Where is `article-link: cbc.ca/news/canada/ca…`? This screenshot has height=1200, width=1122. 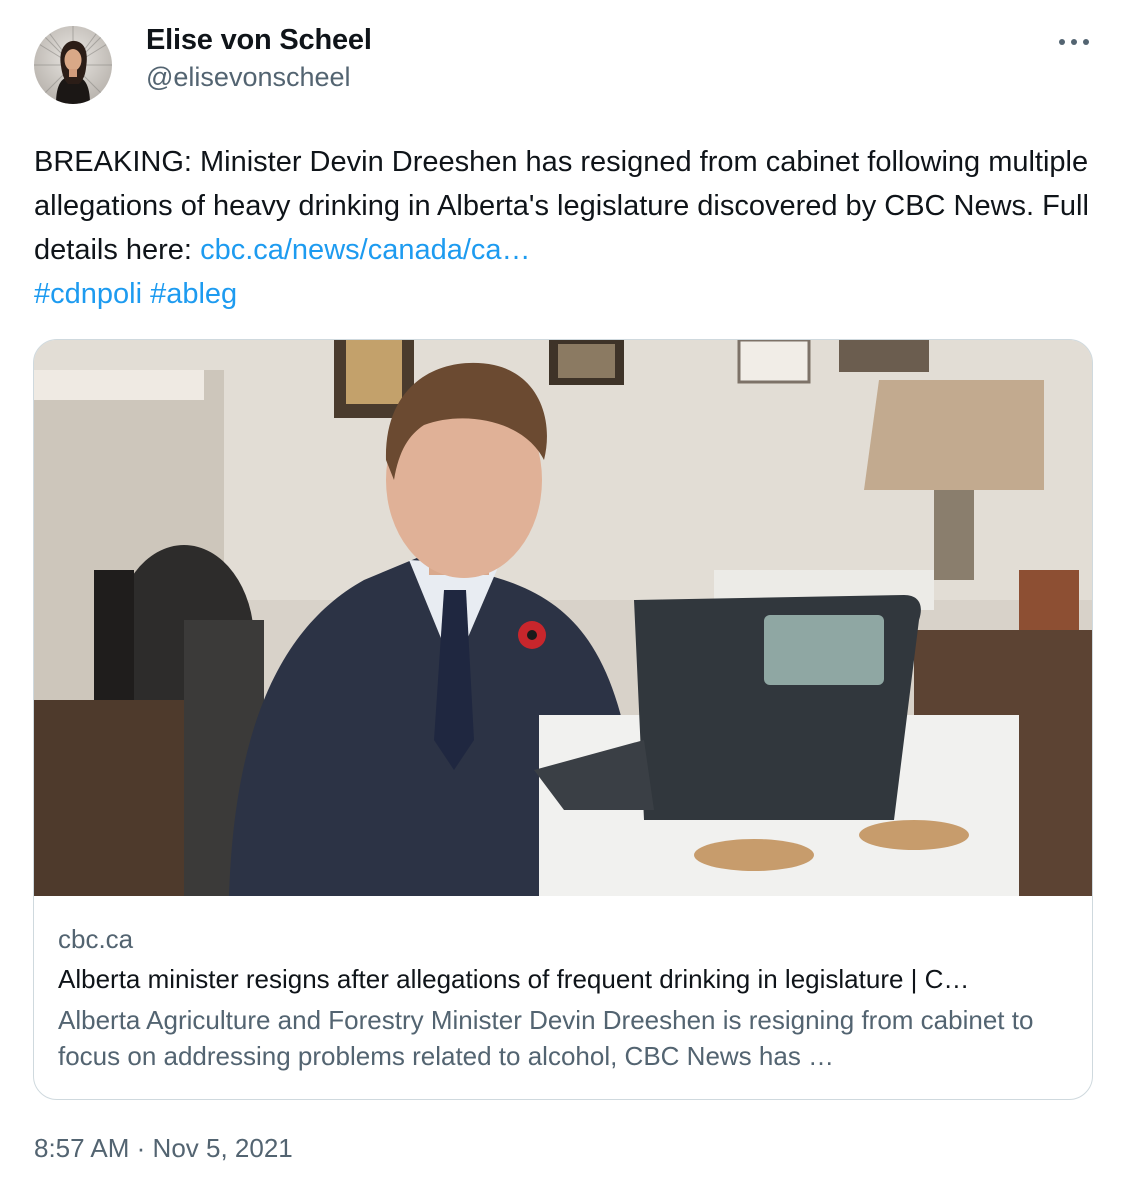 article-link: cbc.ca/news/canada/ca… is located at coordinates (365, 250).